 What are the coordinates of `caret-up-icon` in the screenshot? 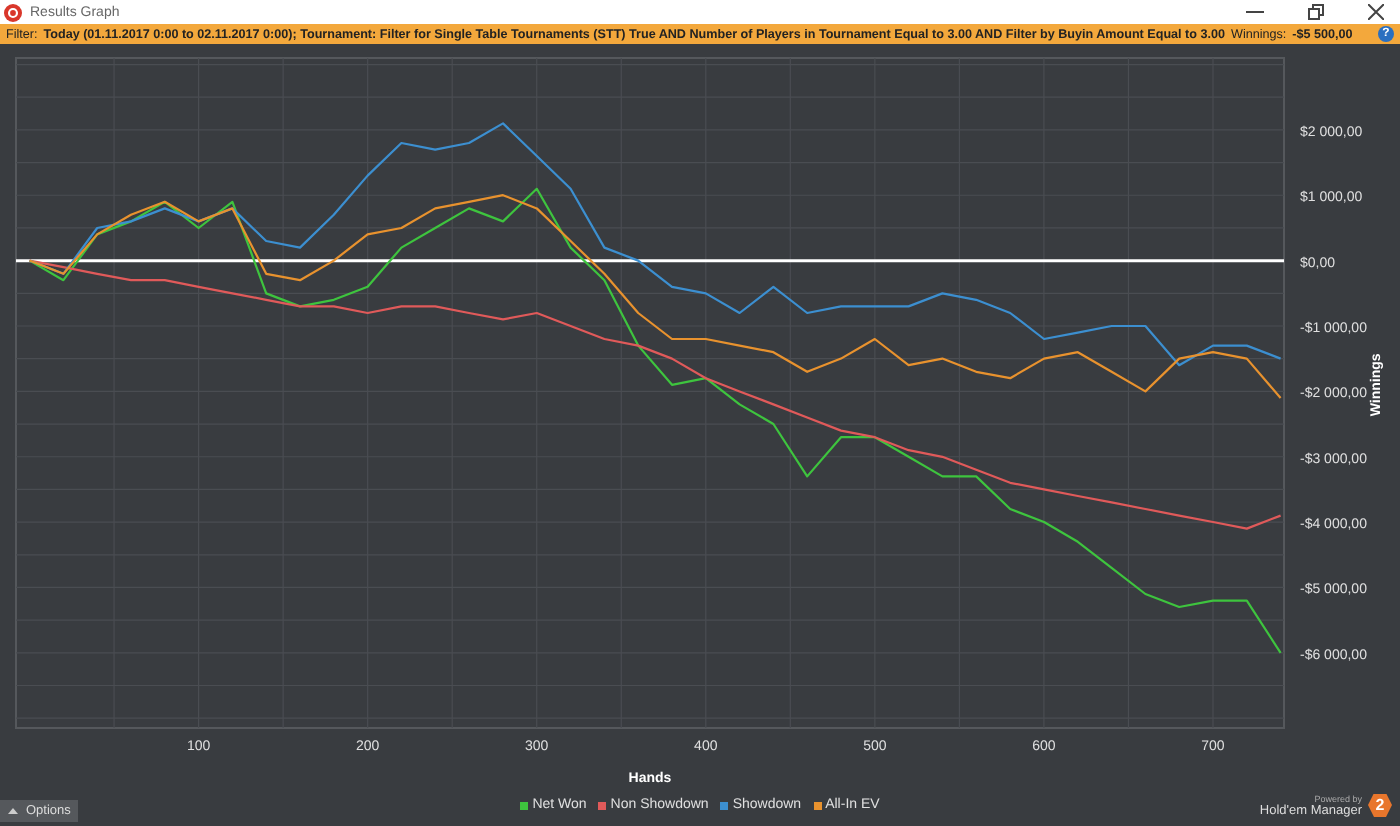 It's located at (13, 811).